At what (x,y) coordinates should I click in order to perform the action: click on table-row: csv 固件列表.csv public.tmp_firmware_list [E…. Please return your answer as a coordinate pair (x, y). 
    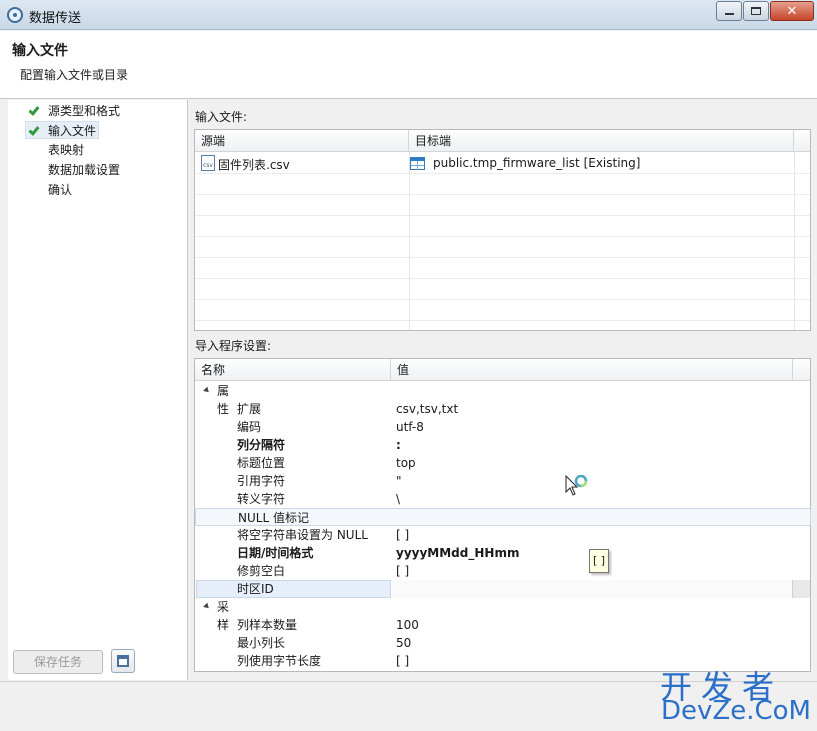
    Looking at the image, I should click on (502, 163).